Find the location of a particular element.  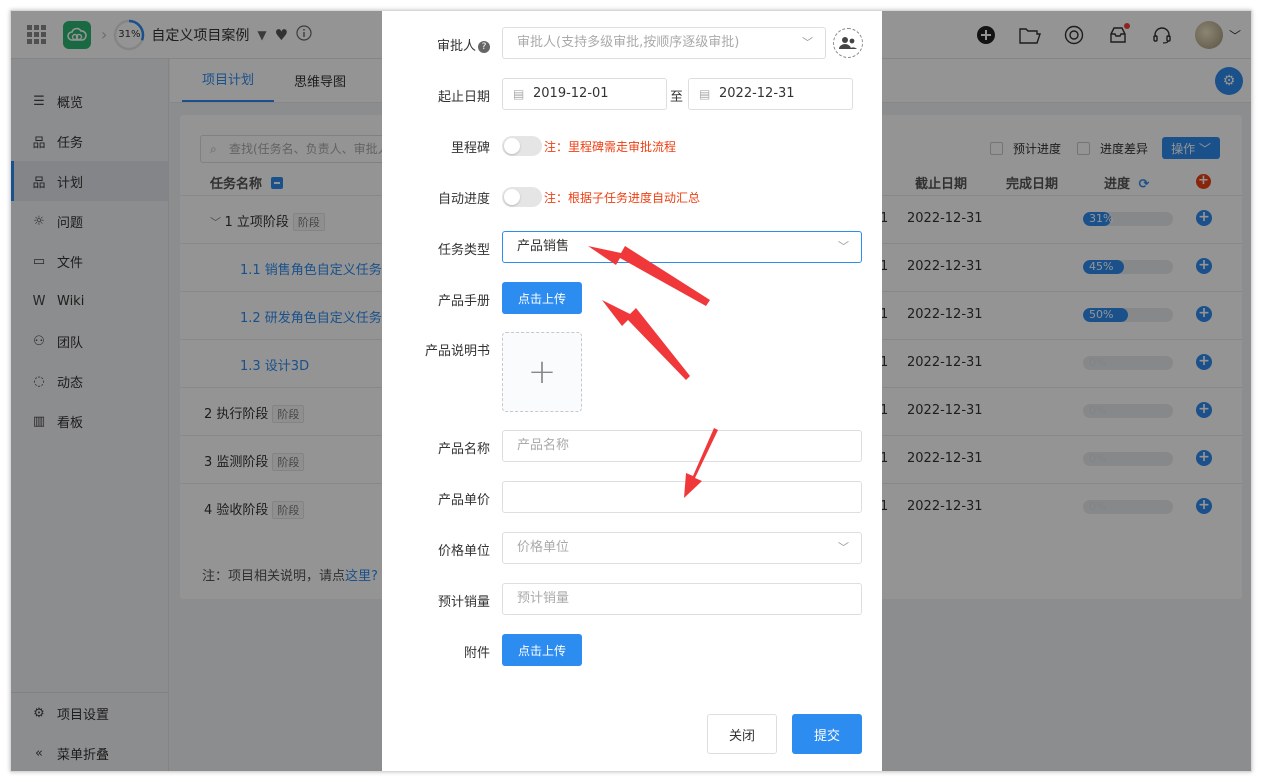

unit-price-input is located at coordinates (682, 497).